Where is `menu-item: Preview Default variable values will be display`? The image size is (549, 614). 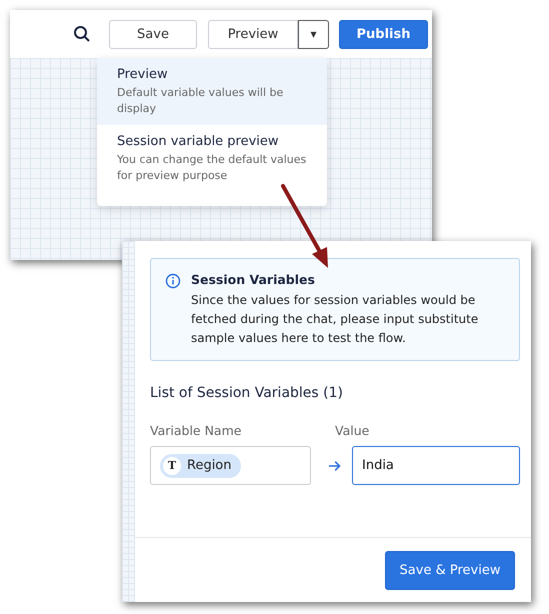
menu-item: Preview Default variable values will be display is located at coordinates (212, 91).